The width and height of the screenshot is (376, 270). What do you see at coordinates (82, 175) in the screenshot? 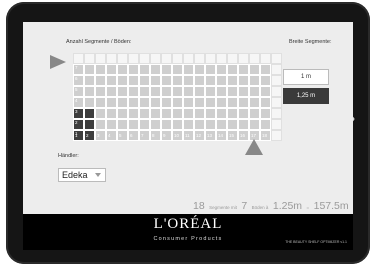
I see `dealer-select: Edeka` at bounding box center [82, 175].